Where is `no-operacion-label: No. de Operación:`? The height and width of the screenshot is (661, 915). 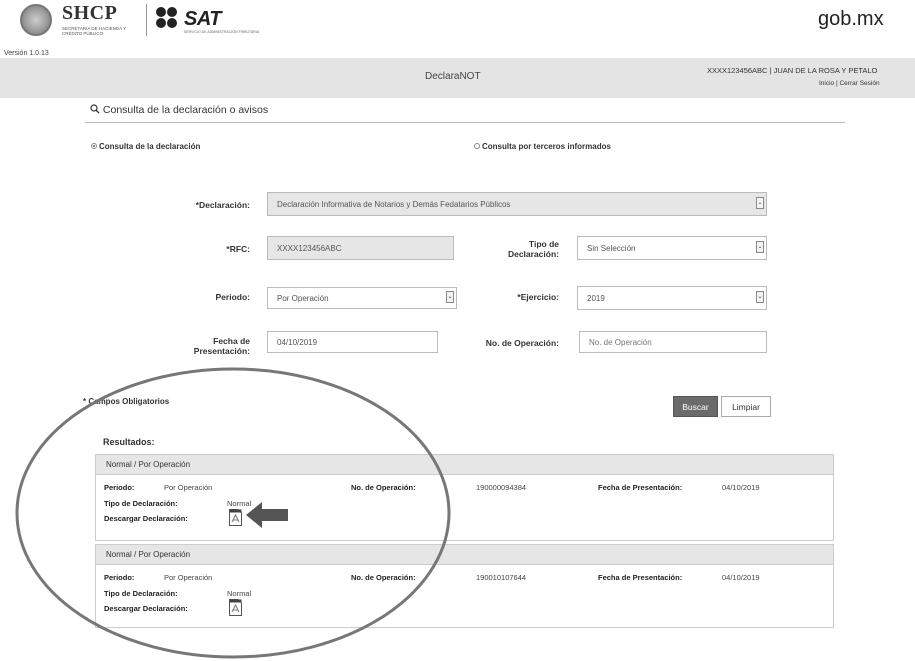
no-operacion-label: No. de Operación: is located at coordinates (522, 343).